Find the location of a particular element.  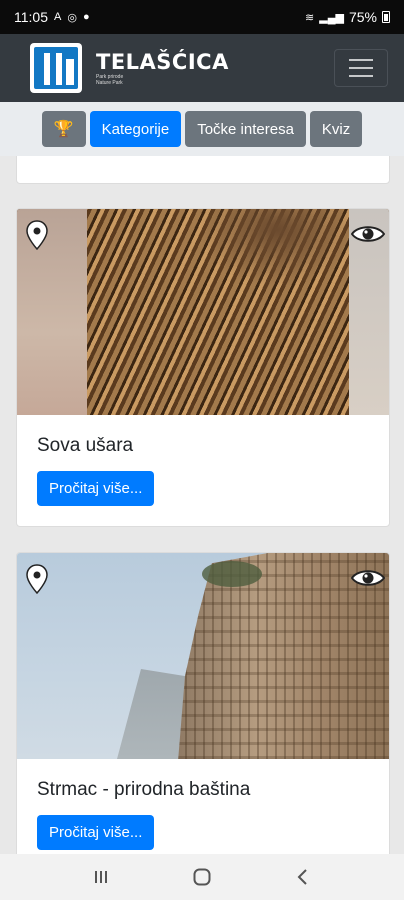

back-icon is located at coordinates (302, 877).